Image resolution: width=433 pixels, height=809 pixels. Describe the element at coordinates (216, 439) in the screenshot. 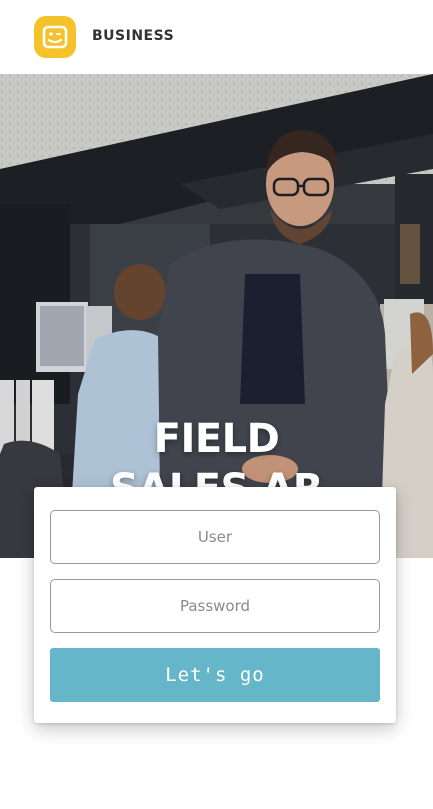

I see `app-title-line1: FIELD` at that location.